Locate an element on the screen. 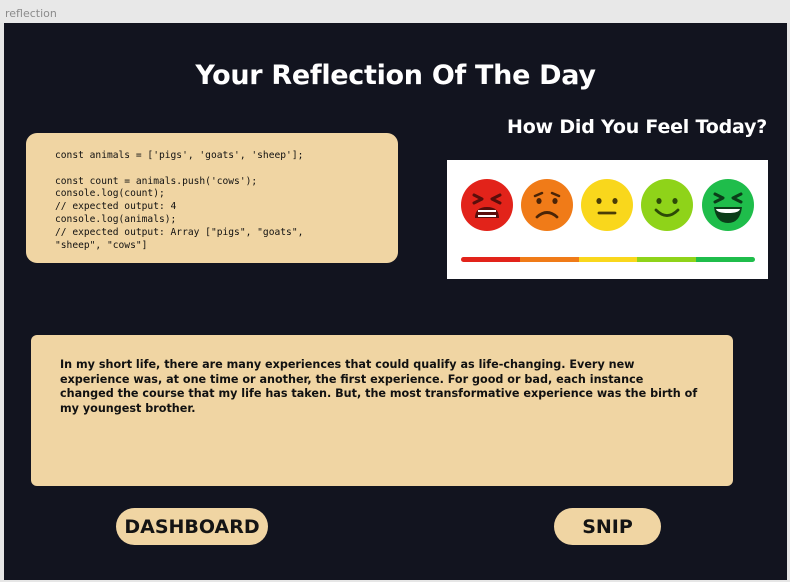 The width and height of the screenshot is (790, 582). sad-face-icon is located at coordinates (547, 205).